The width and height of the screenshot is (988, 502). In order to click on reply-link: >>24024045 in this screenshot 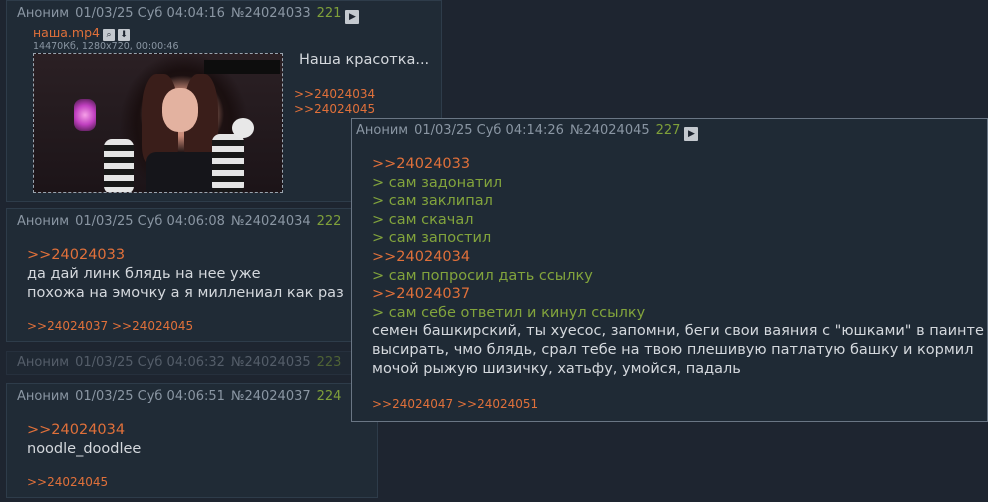, I will do `click(334, 109)`.